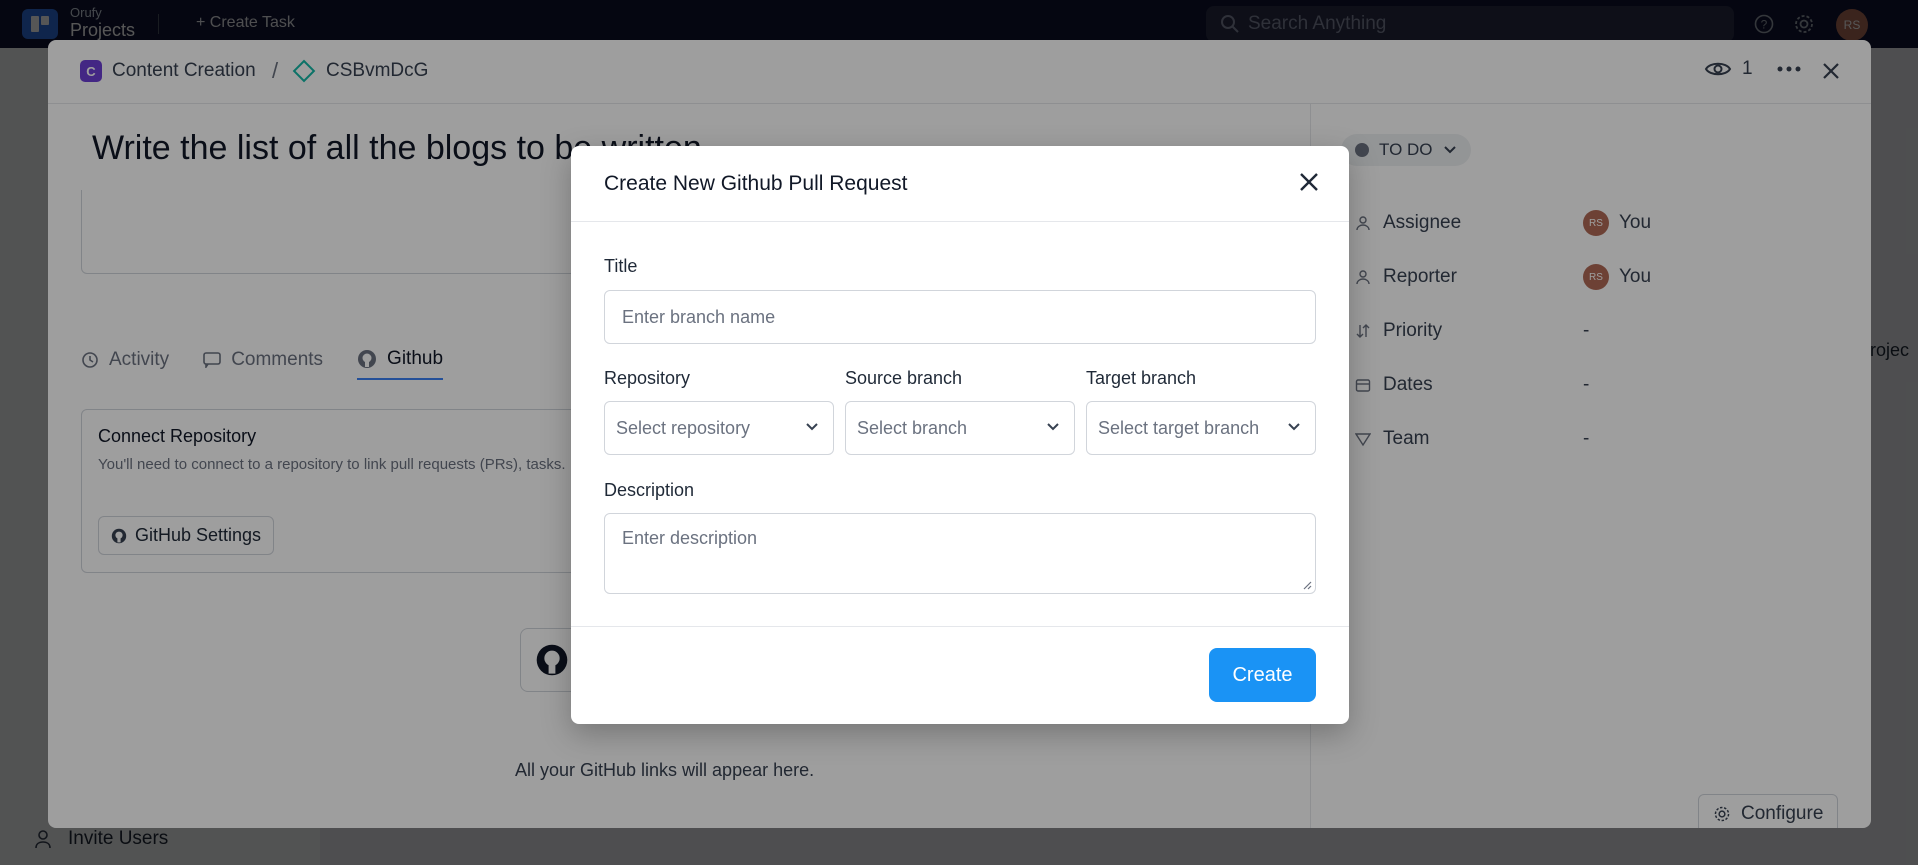  What do you see at coordinates (1309, 182) in the screenshot?
I see `close-icon` at bounding box center [1309, 182].